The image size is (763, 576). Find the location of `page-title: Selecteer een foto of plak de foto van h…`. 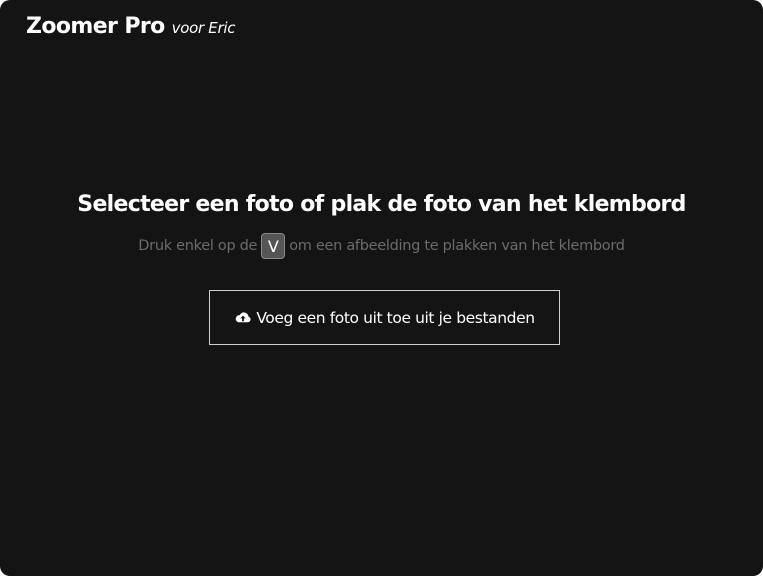

page-title: Selecteer een foto of plak de foto van h… is located at coordinates (381, 204).